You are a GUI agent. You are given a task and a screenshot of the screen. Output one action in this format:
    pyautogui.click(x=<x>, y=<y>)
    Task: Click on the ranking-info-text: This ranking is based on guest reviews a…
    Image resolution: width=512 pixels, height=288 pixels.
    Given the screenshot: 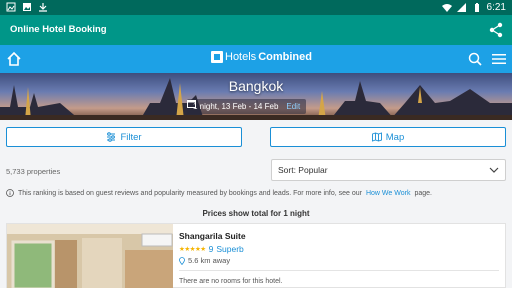 What is the action you would take?
    pyautogui.click(x=190, y=193)
    